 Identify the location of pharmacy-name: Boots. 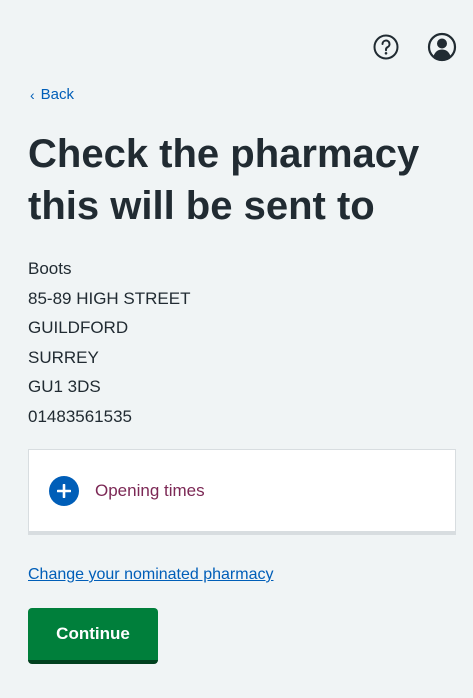
(50, 268).